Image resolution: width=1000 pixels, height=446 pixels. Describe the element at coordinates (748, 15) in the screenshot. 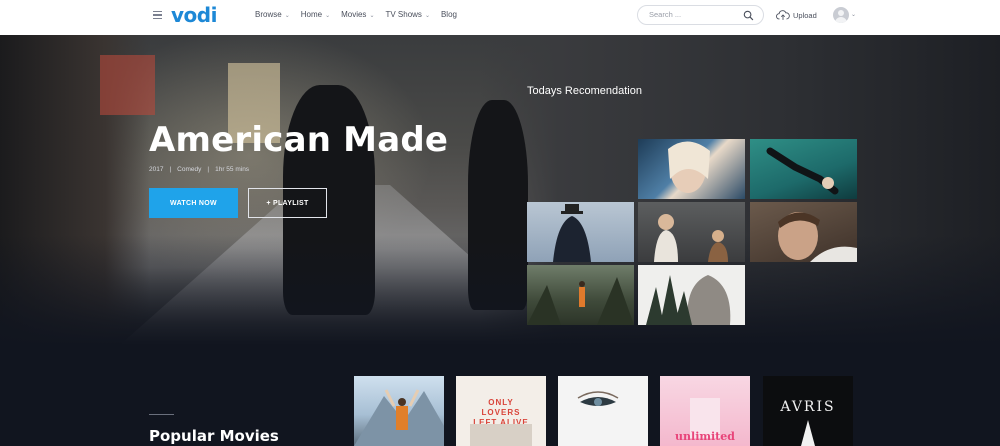

I see `search-icon` at that location.